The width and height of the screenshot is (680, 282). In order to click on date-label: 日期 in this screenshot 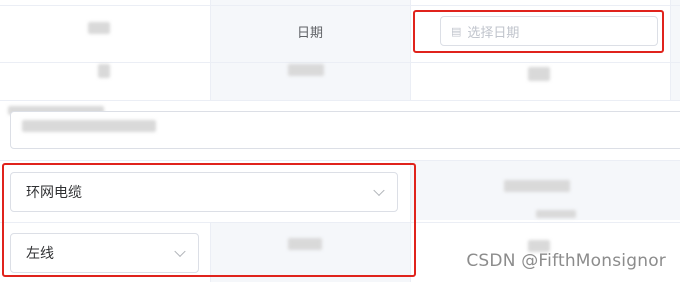, I will do `click(309, 33)`.